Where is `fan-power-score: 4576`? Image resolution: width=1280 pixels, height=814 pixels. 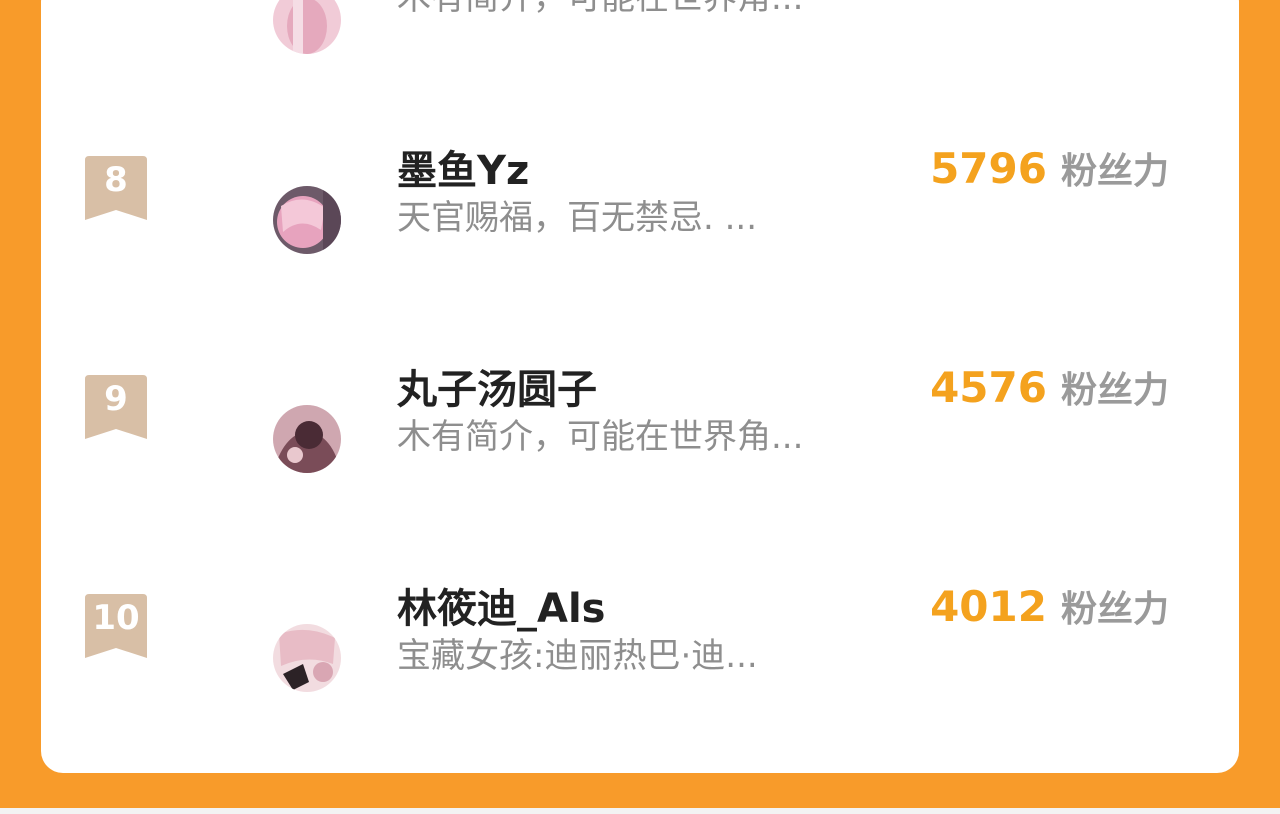 fan-power-score: 4576 is located at coordinates (988, 387).